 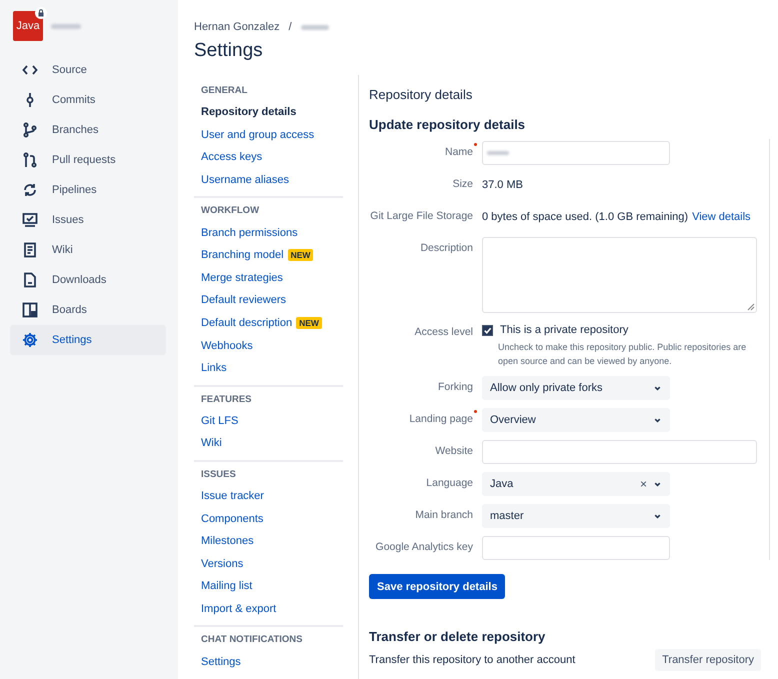 What do you see at coordinates (751, 307) in the screenshot?
I see `resize-handle-icon` at bounding box center [751, 307].